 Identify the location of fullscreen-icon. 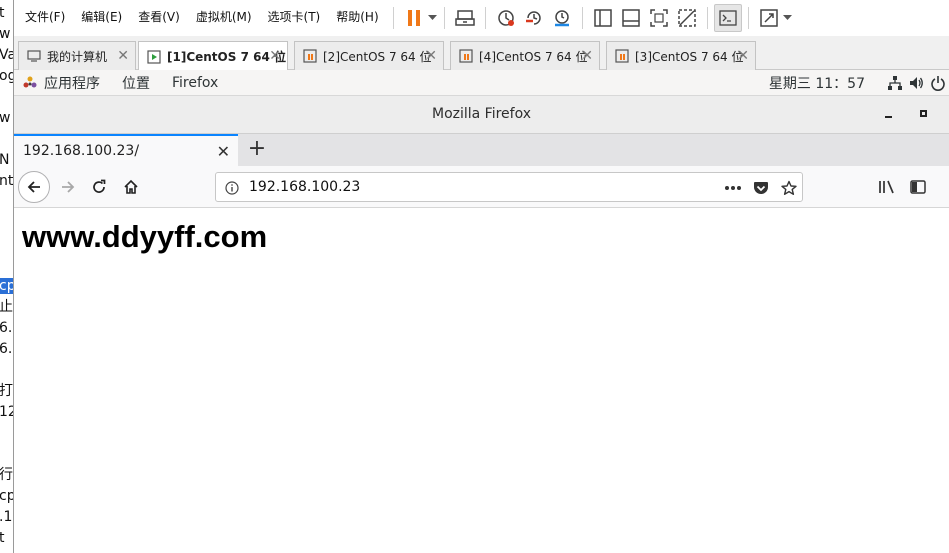
(659, 18).